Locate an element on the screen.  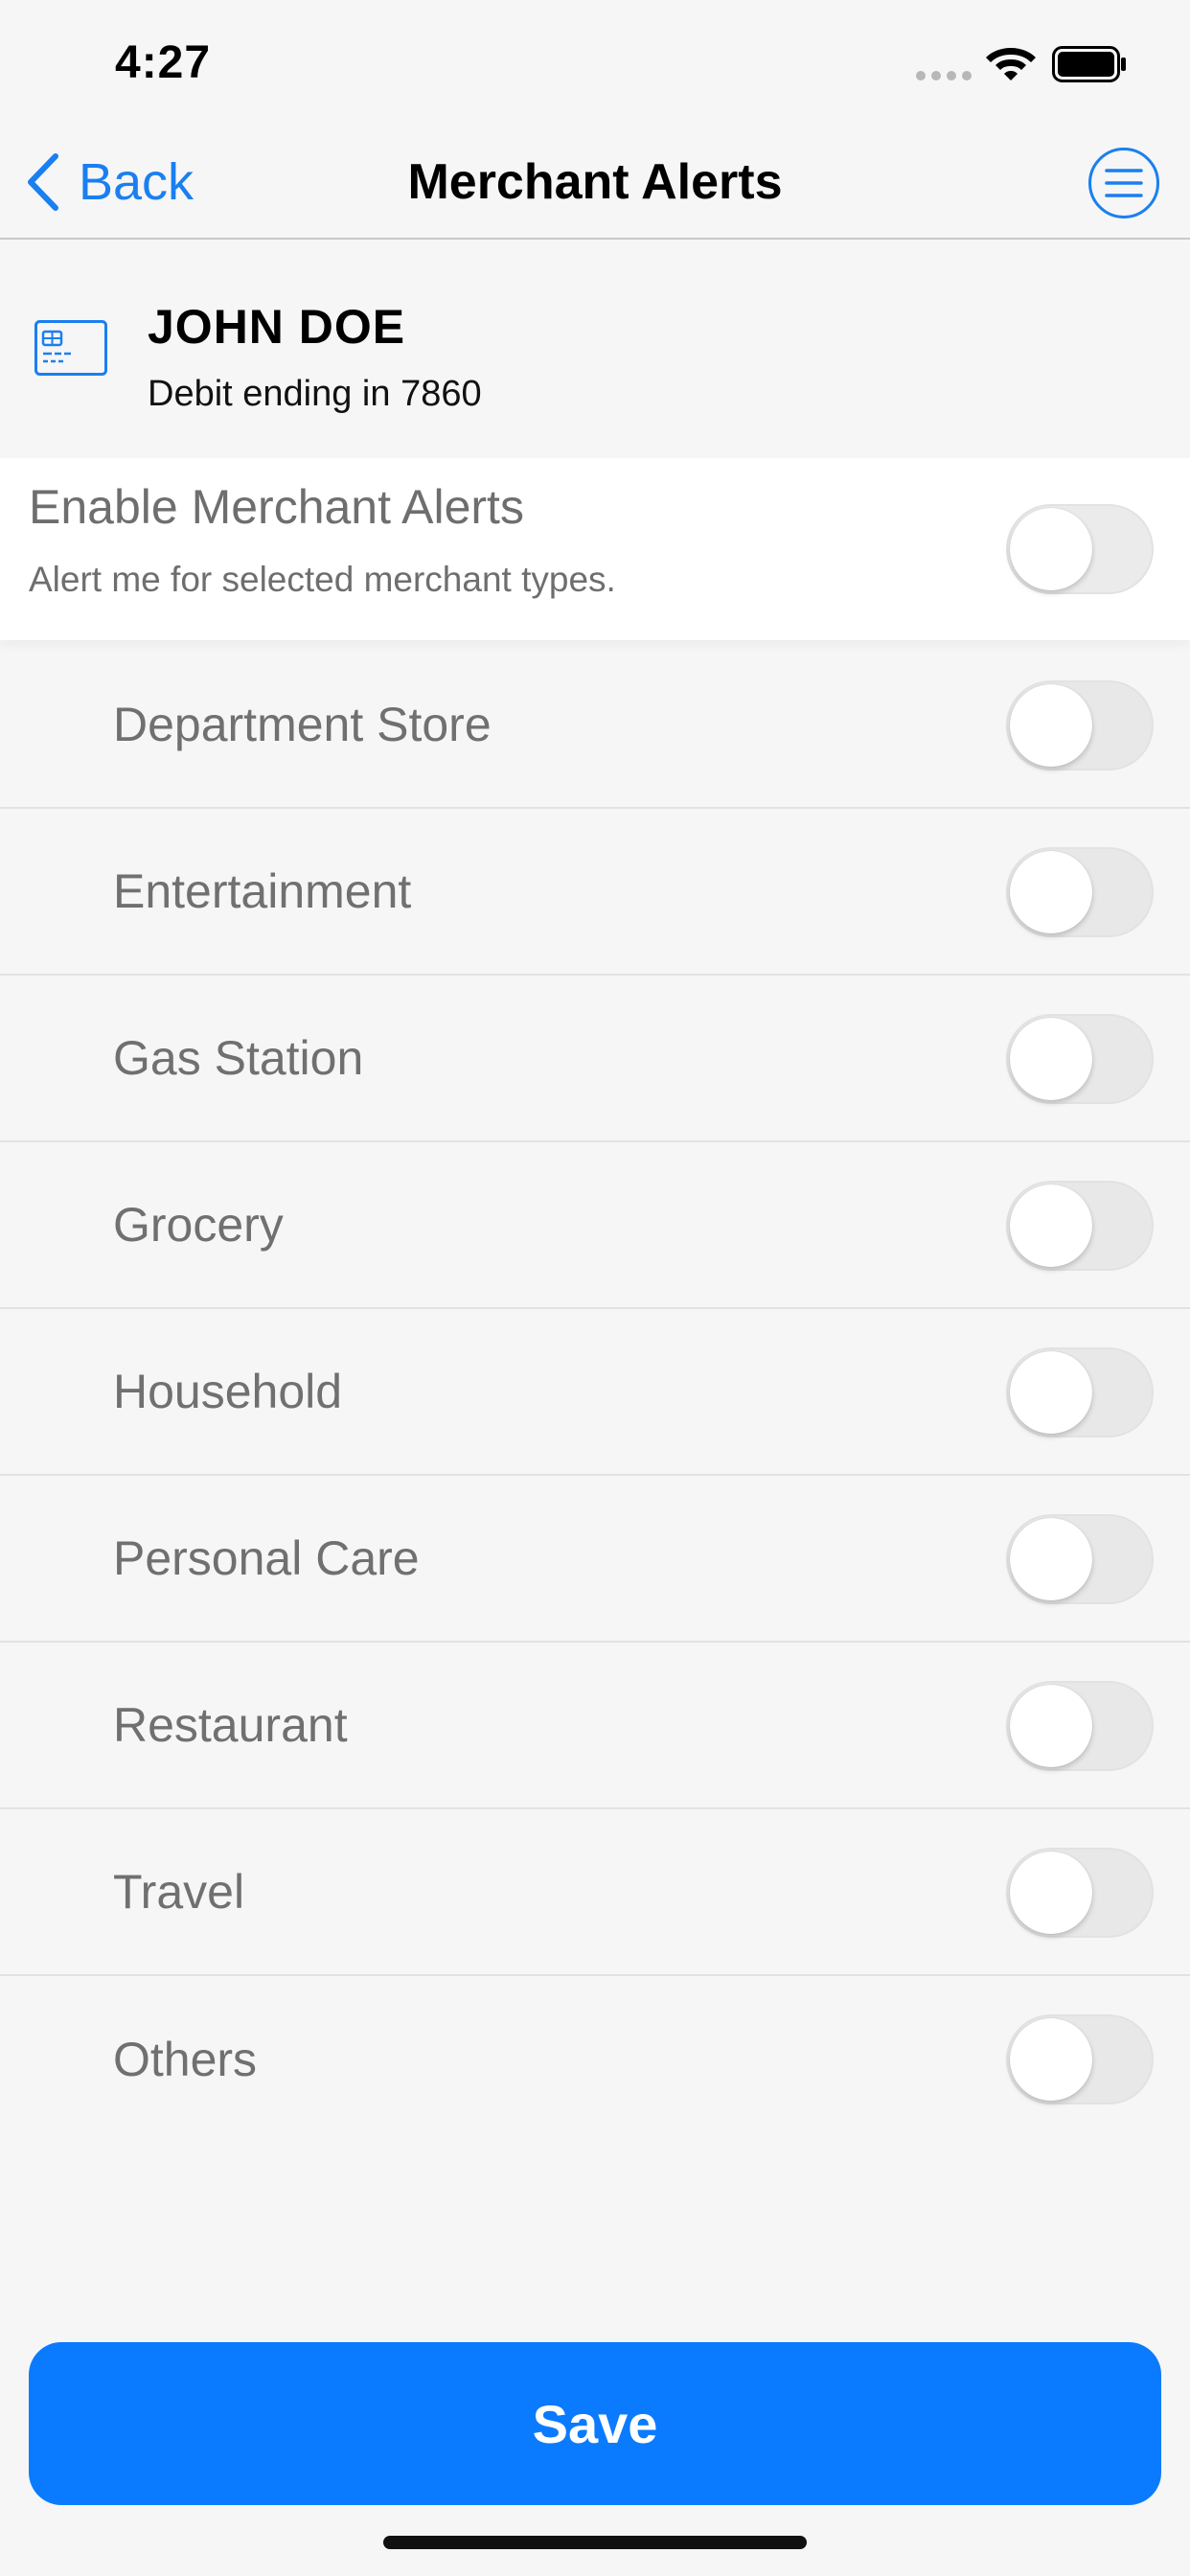
enable-alerts-description: Alert me for selected merchant types. is located at coordinates (323, 579).